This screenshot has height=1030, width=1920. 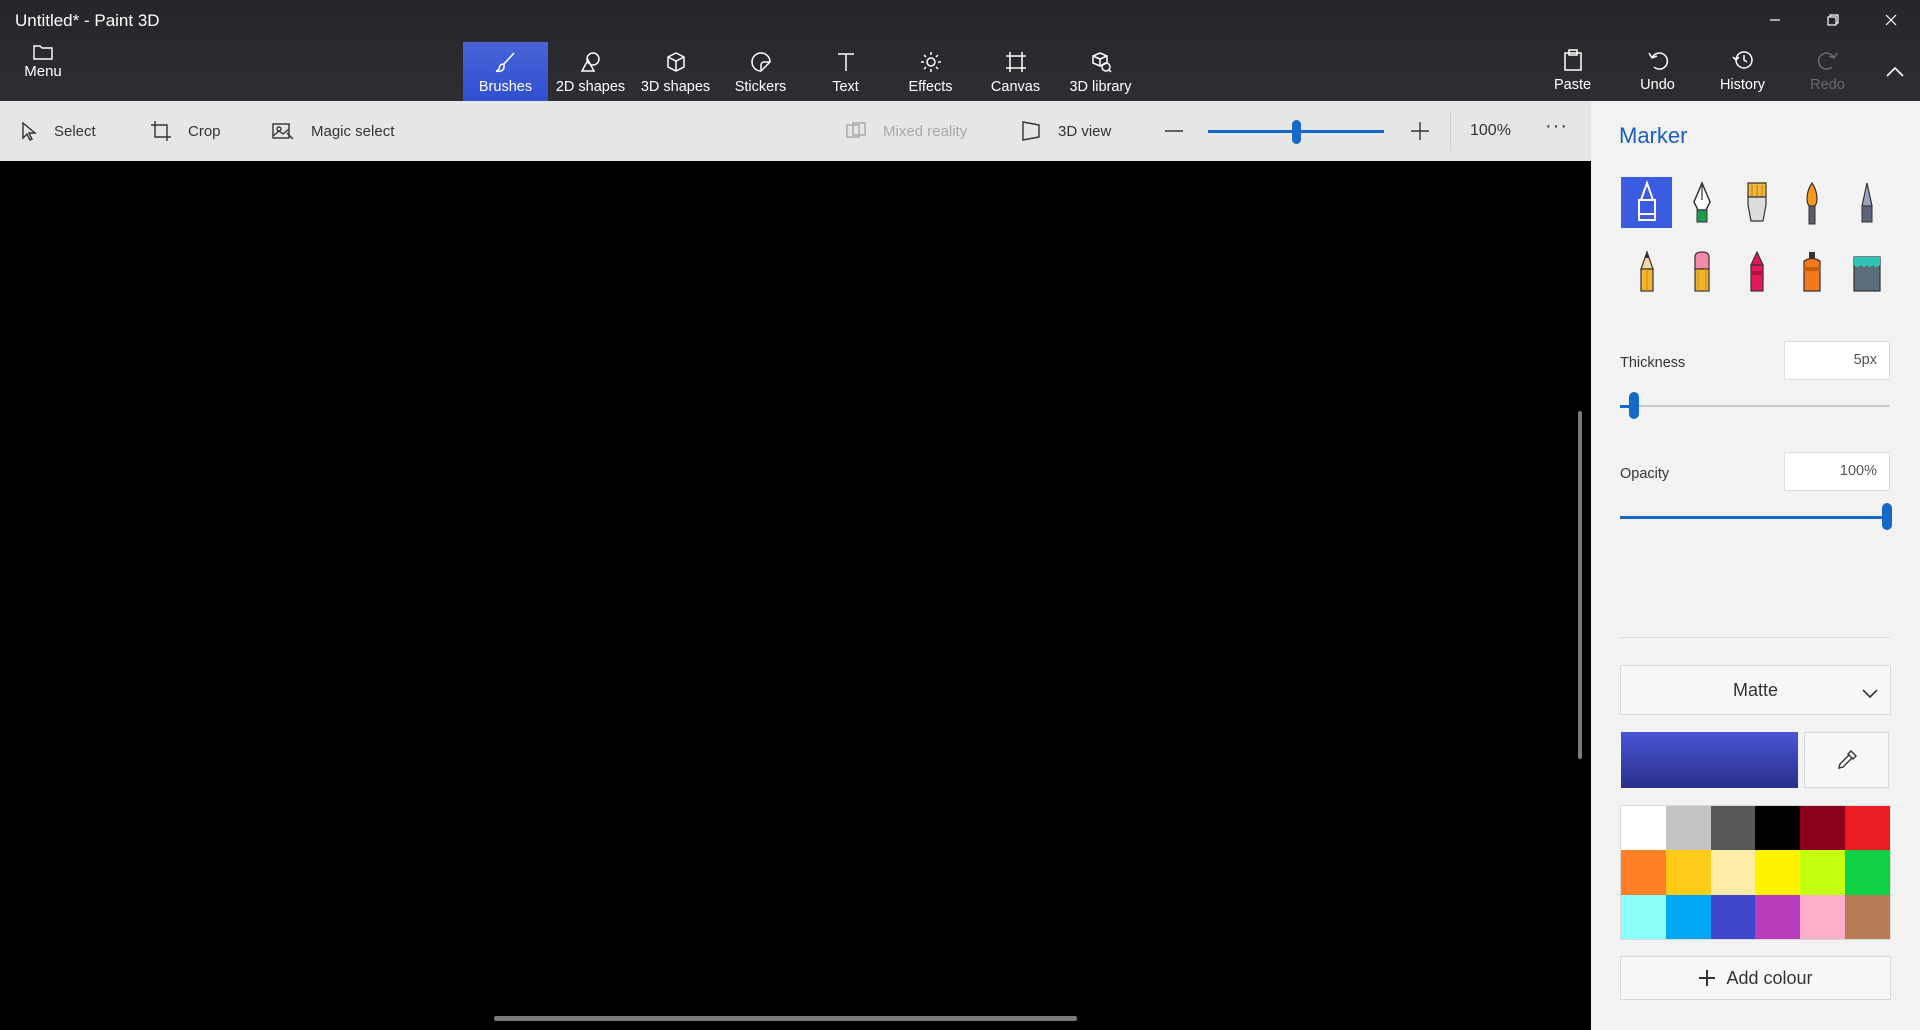 I want to click on brush-watercolour, so click(x=1811, y=202).